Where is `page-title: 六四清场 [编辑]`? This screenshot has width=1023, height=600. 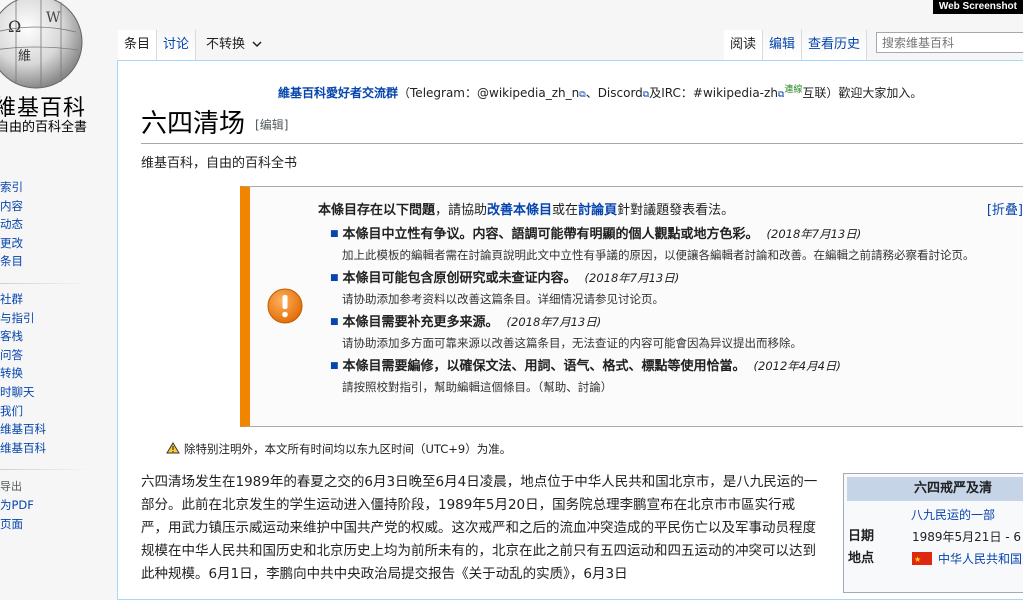 page-title: 六四清场 [编辑] is located at coordinates (214, 121).